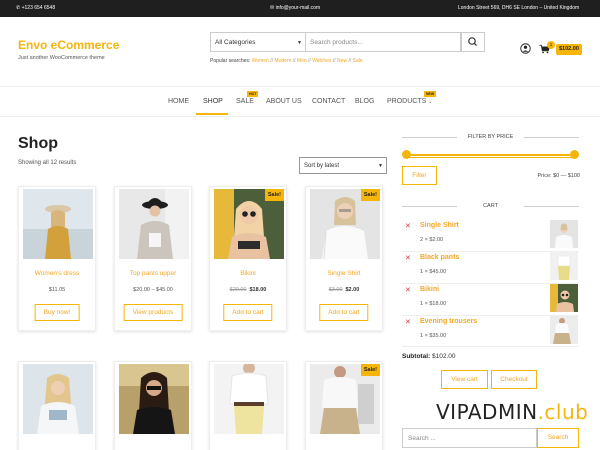 Image resolution: width=600 pixels, height=450 pixels. What do you see at coordinates (439, 225) in the screenshot?
I see `cart-item-name: Single Shirt` at bounding box center [439, 225].